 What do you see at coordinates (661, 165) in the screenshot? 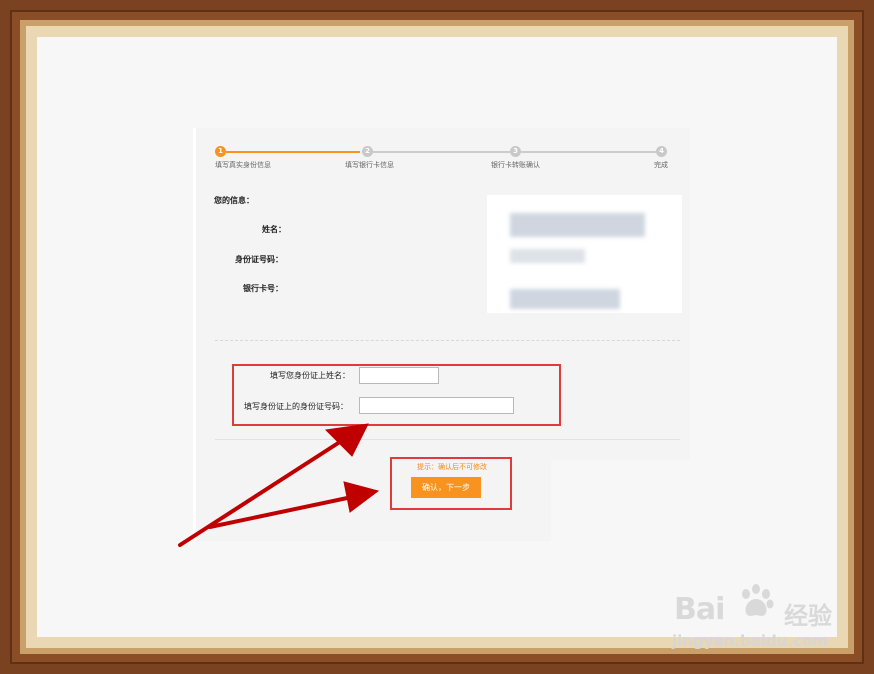
I see `step-4-label: 完成` at bounding box center [661, 165].